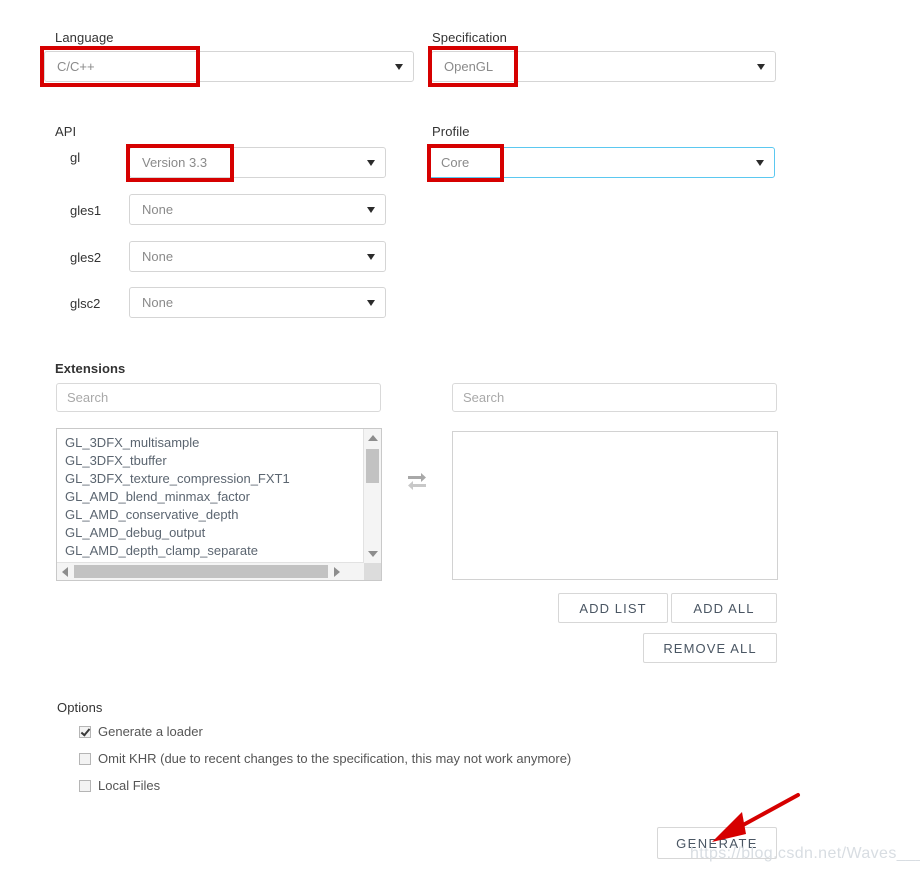 The width and height of the screenshot is (920, 871). Describe the element at coordinates (614, 397) in the screenshot. I see `extensions-selected-search-input` at that location.